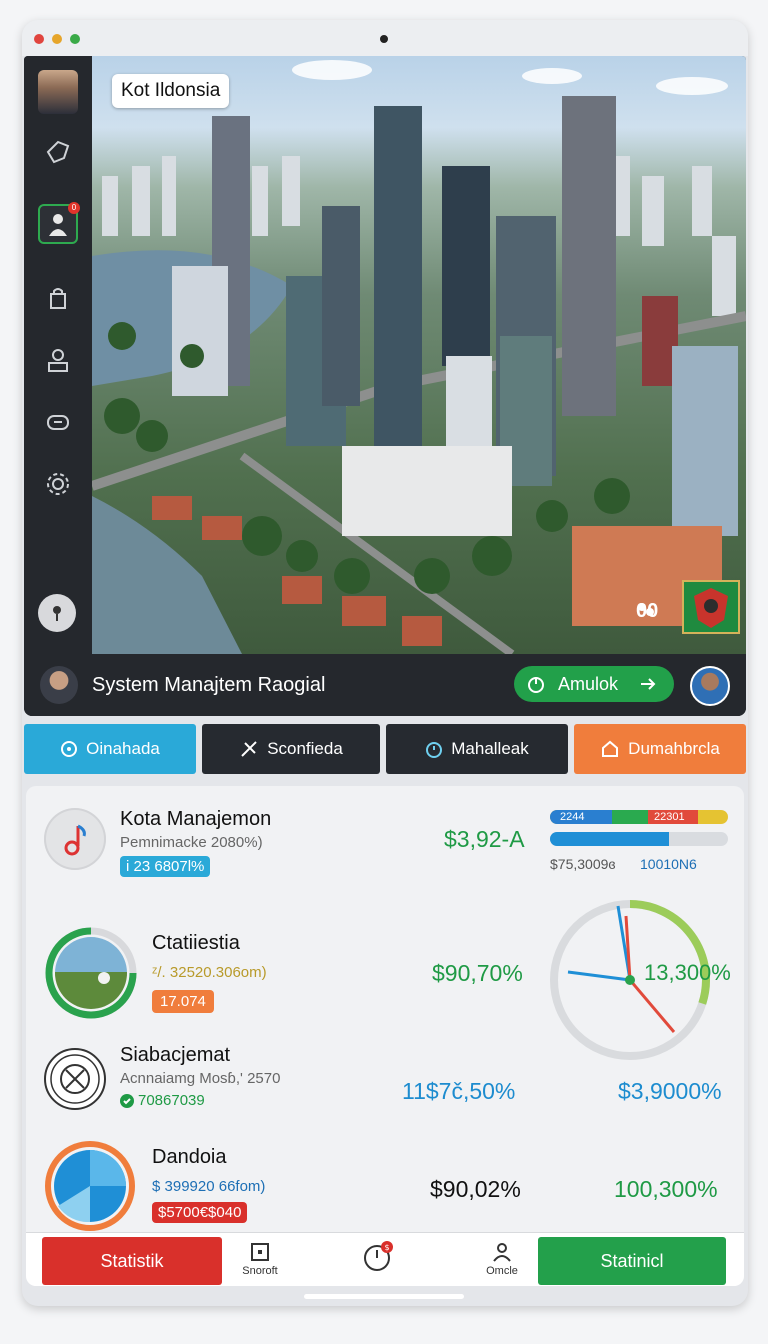  I want to click on tab-label: Dumahbrcla, so click(674, 748).